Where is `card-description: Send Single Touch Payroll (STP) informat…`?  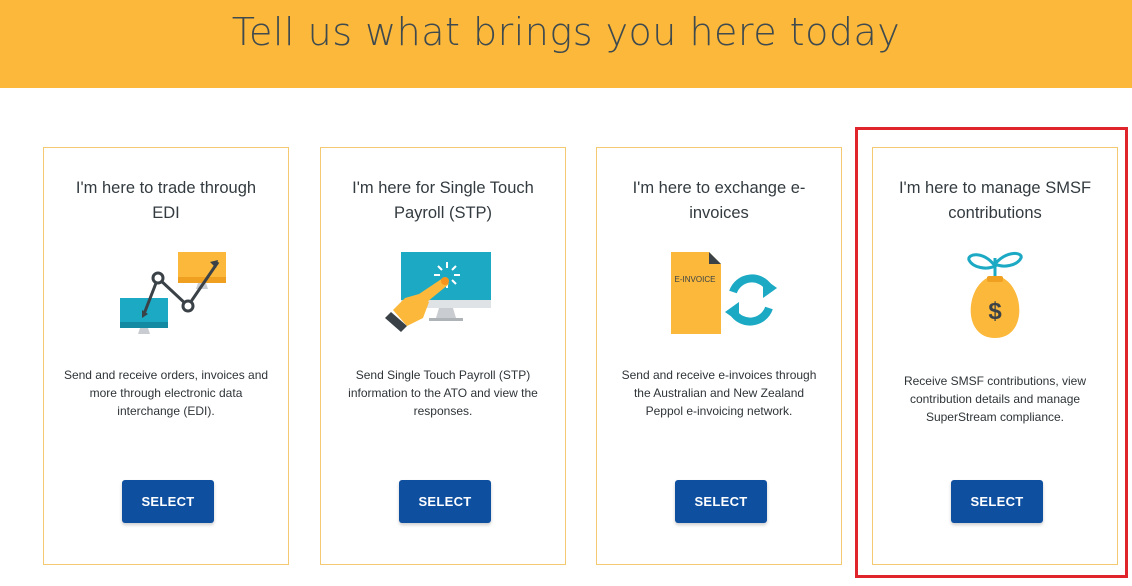 card-description: Send Single Touch Payroll (STP) informat… is located at coordinates (443, 393).